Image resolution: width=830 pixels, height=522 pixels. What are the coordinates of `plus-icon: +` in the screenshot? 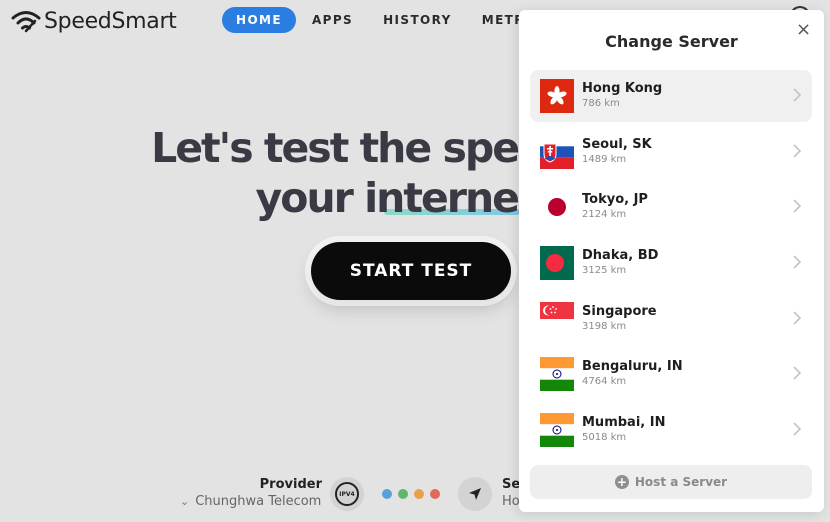 It's located at (621, 482).